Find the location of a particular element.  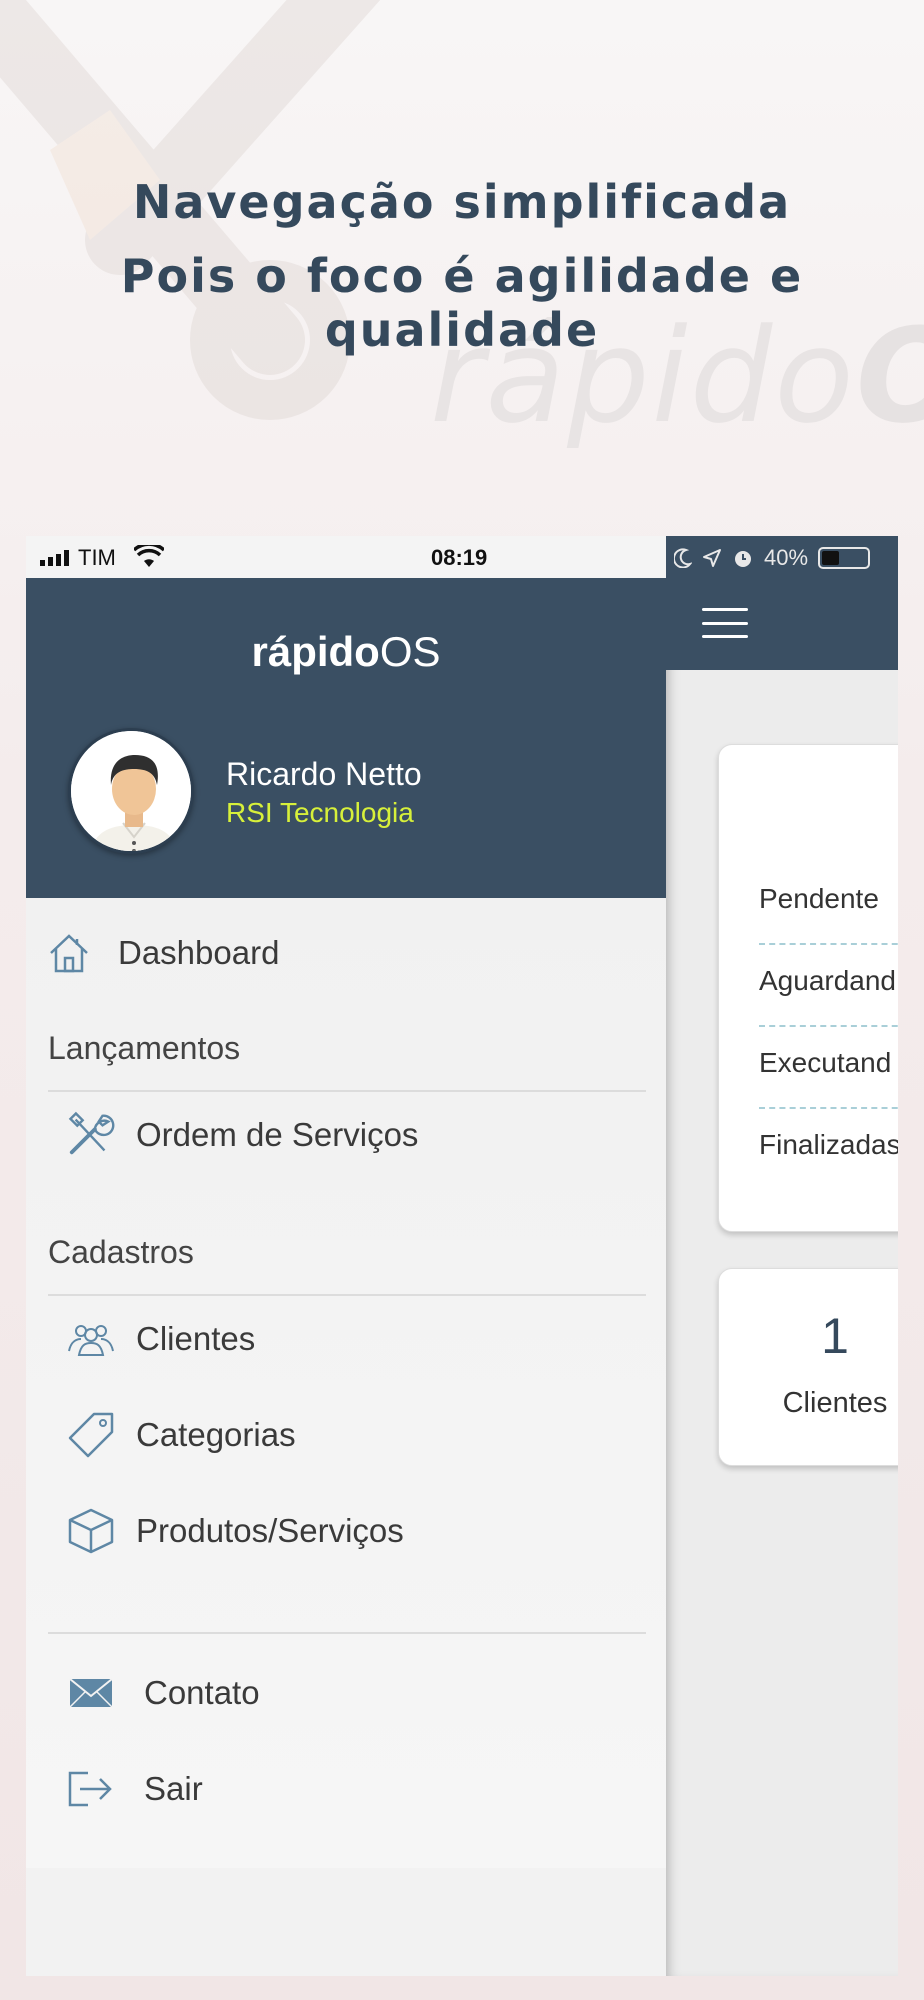

wifi-icon is located at coordinates (149, 556).